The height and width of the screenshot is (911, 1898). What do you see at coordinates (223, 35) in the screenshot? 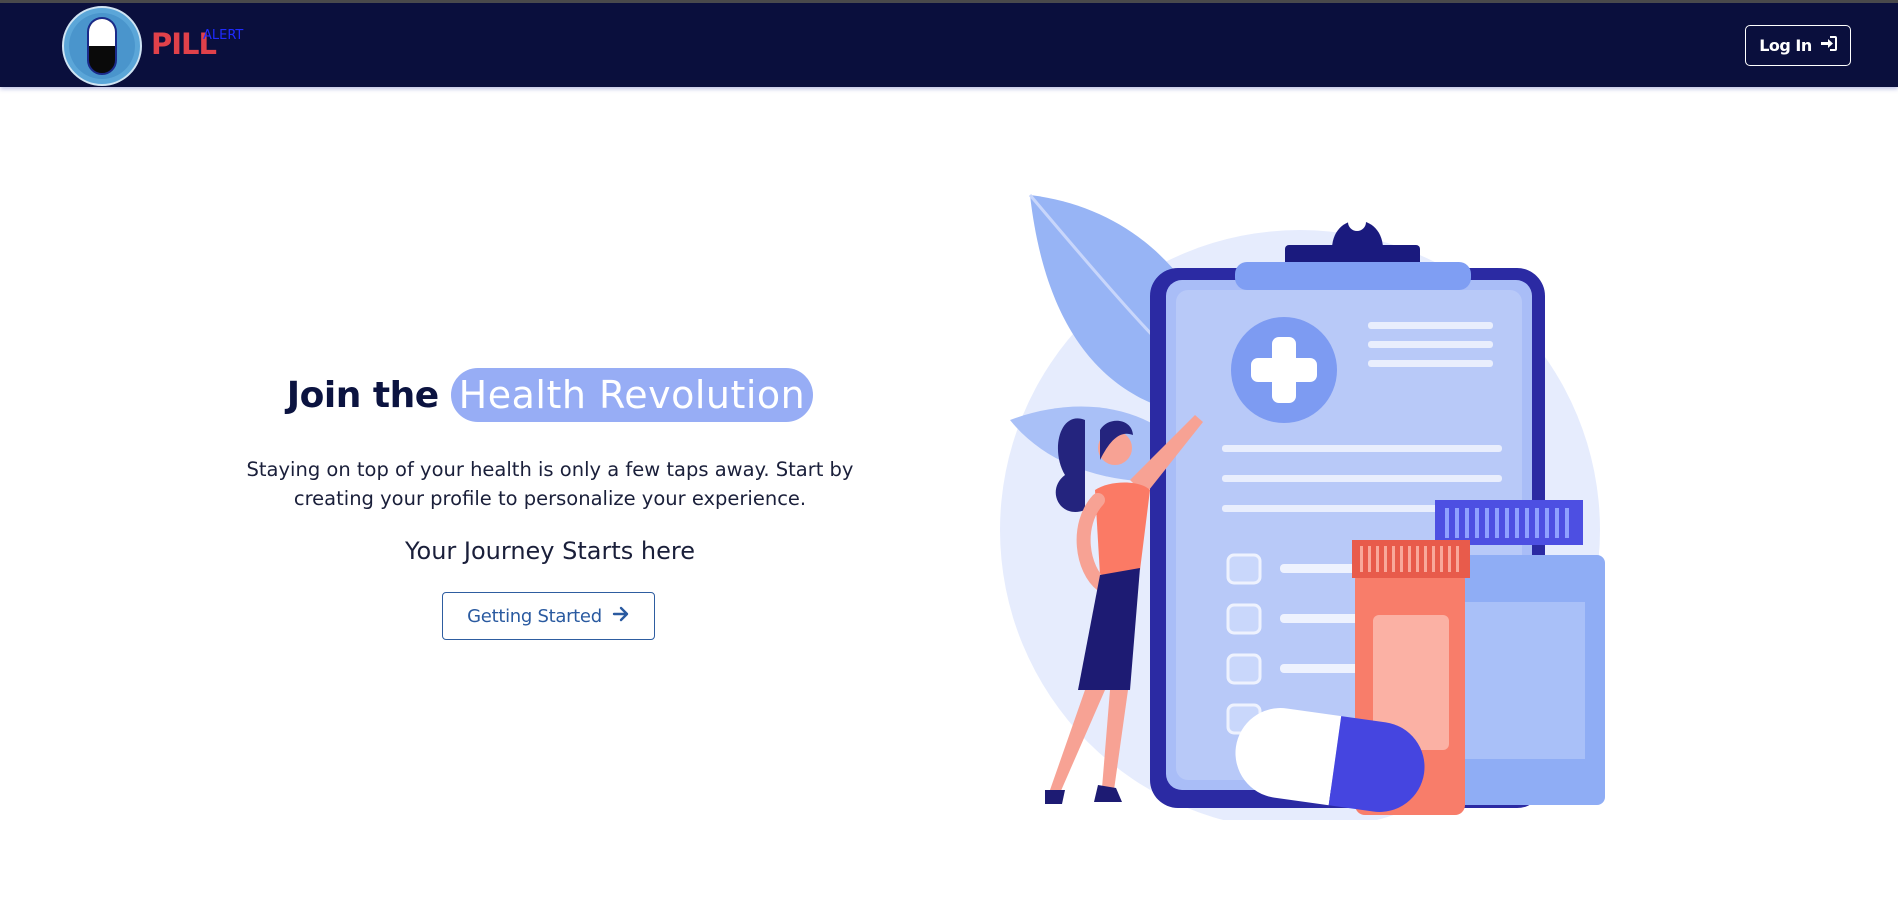
I see `brand-superscript: ALERT` at bounding box center [223, 35].